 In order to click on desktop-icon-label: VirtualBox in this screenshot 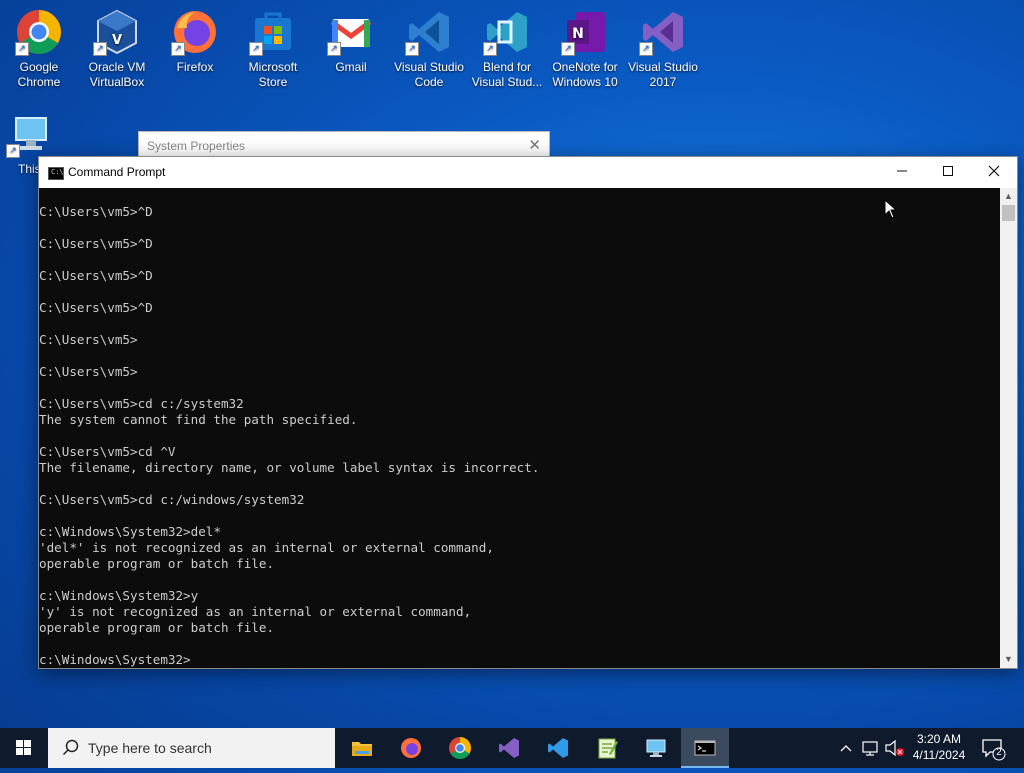, I will do `click(117, 82)`.